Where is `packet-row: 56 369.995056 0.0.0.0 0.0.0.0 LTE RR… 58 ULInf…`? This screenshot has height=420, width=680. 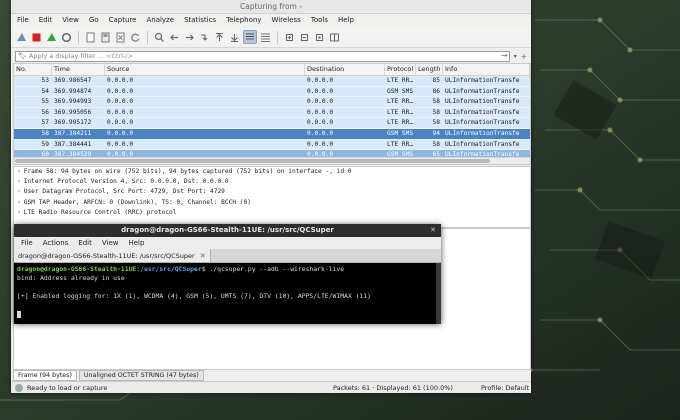
packet-row: 56 369.995056 0.0.0.0 0.0.0.0 LTE RR… 58 ULInf… is located at coordinates (272, 113).